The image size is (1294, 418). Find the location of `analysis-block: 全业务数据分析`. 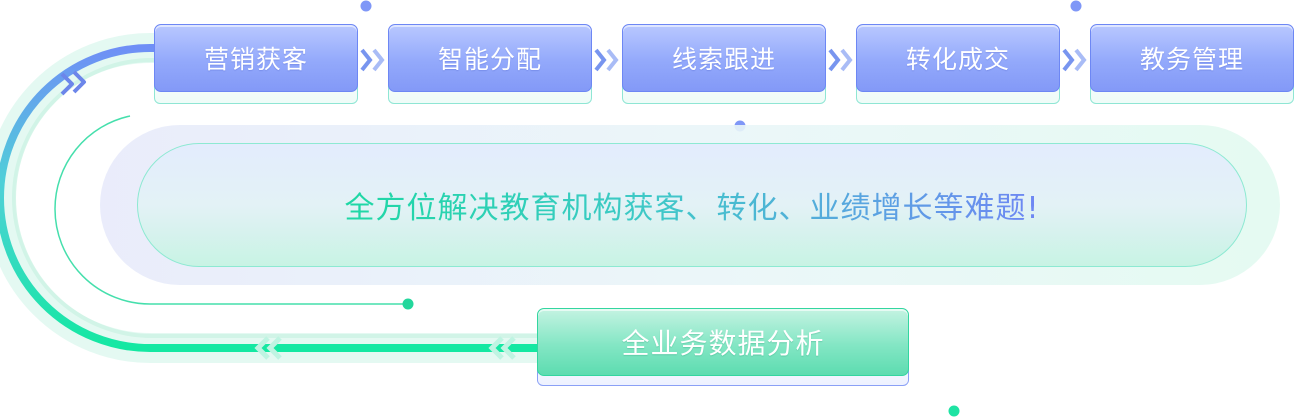

analysis-block: 全业务数据分析 is located at coordinates (723, 348).